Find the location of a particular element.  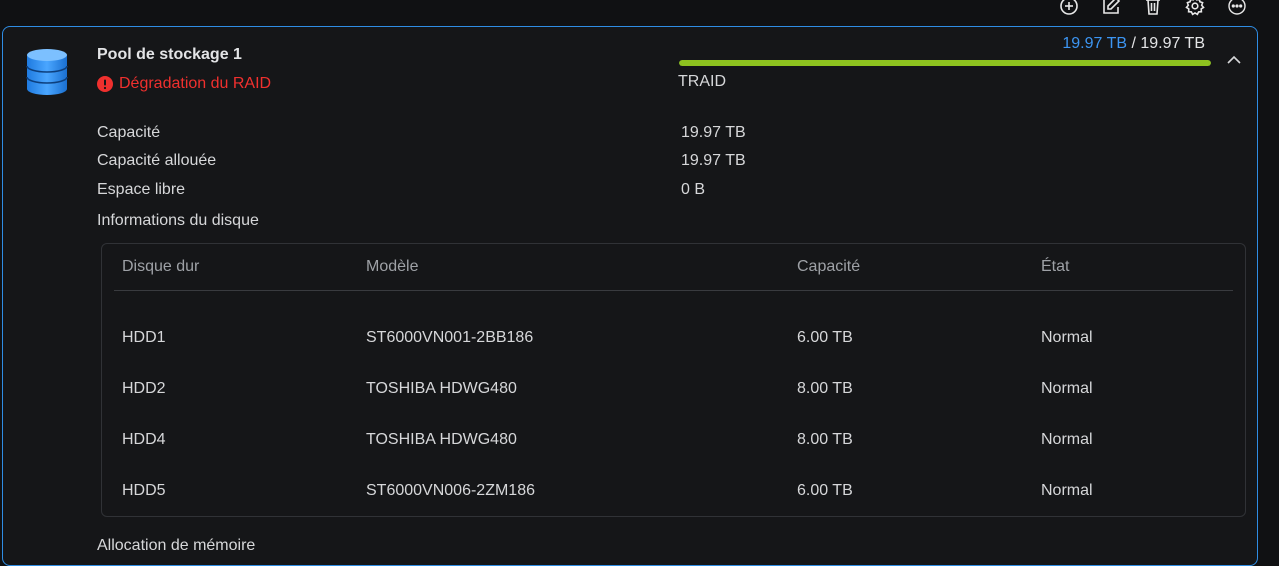

column-header: Disque dur is located at coordinates (161, 266).